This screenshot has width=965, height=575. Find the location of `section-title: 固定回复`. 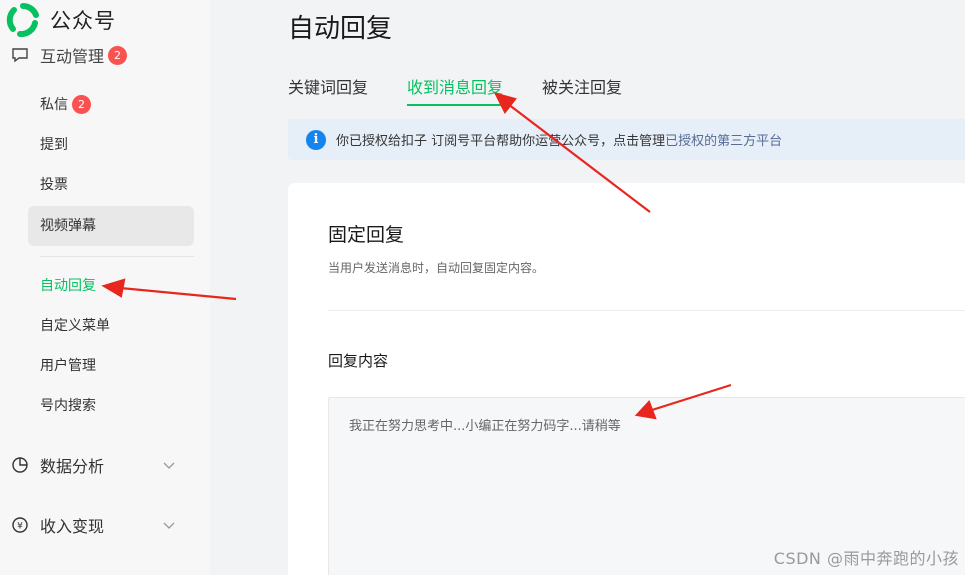

section-title: 固定回复 is located at coordinates (366, 235).